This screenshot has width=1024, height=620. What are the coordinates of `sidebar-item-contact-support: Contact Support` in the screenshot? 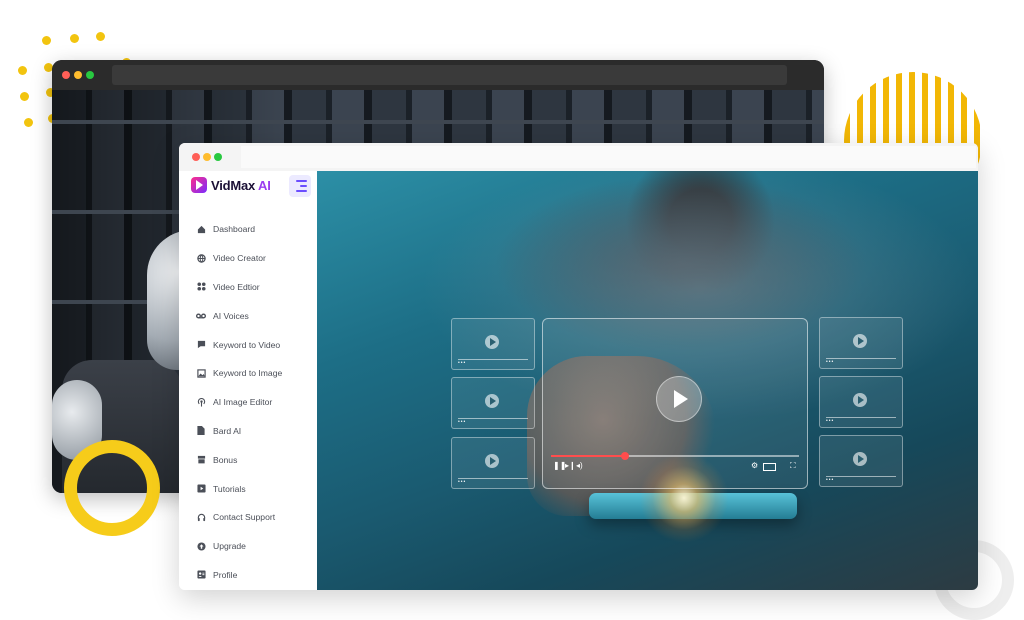 It's located at (239, 517).